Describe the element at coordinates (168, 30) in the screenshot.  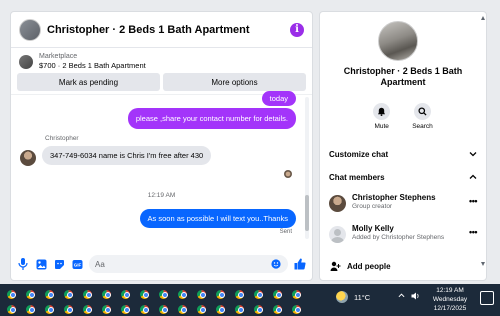
I see `chat-title: Christopher · 2 Beds 1 Bath Apartment` at that location.